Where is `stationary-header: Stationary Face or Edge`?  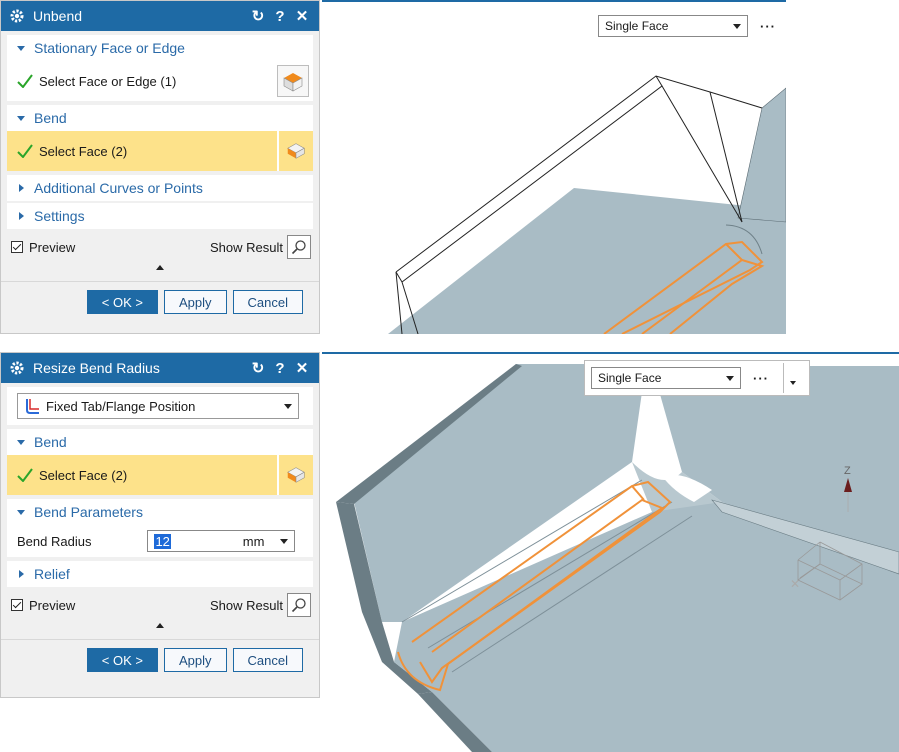 stationary-header: Stationary Face or Edge is located at coordinates (160, 48).